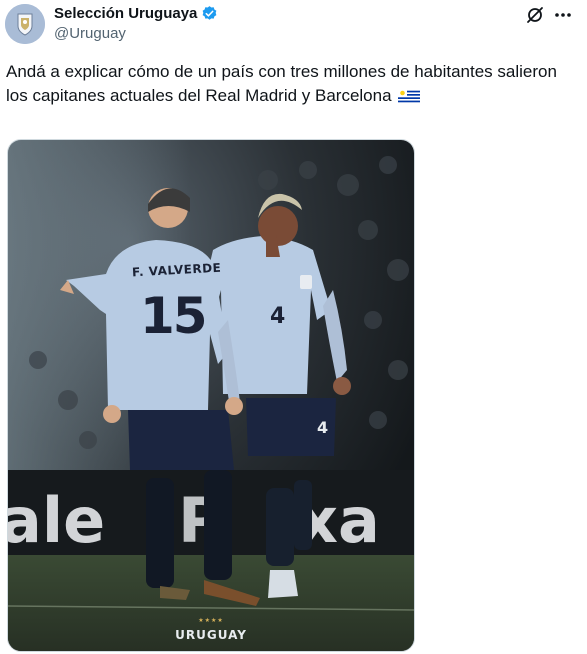  I want to click on user-handle: @Uruguay, so click(90, 33).